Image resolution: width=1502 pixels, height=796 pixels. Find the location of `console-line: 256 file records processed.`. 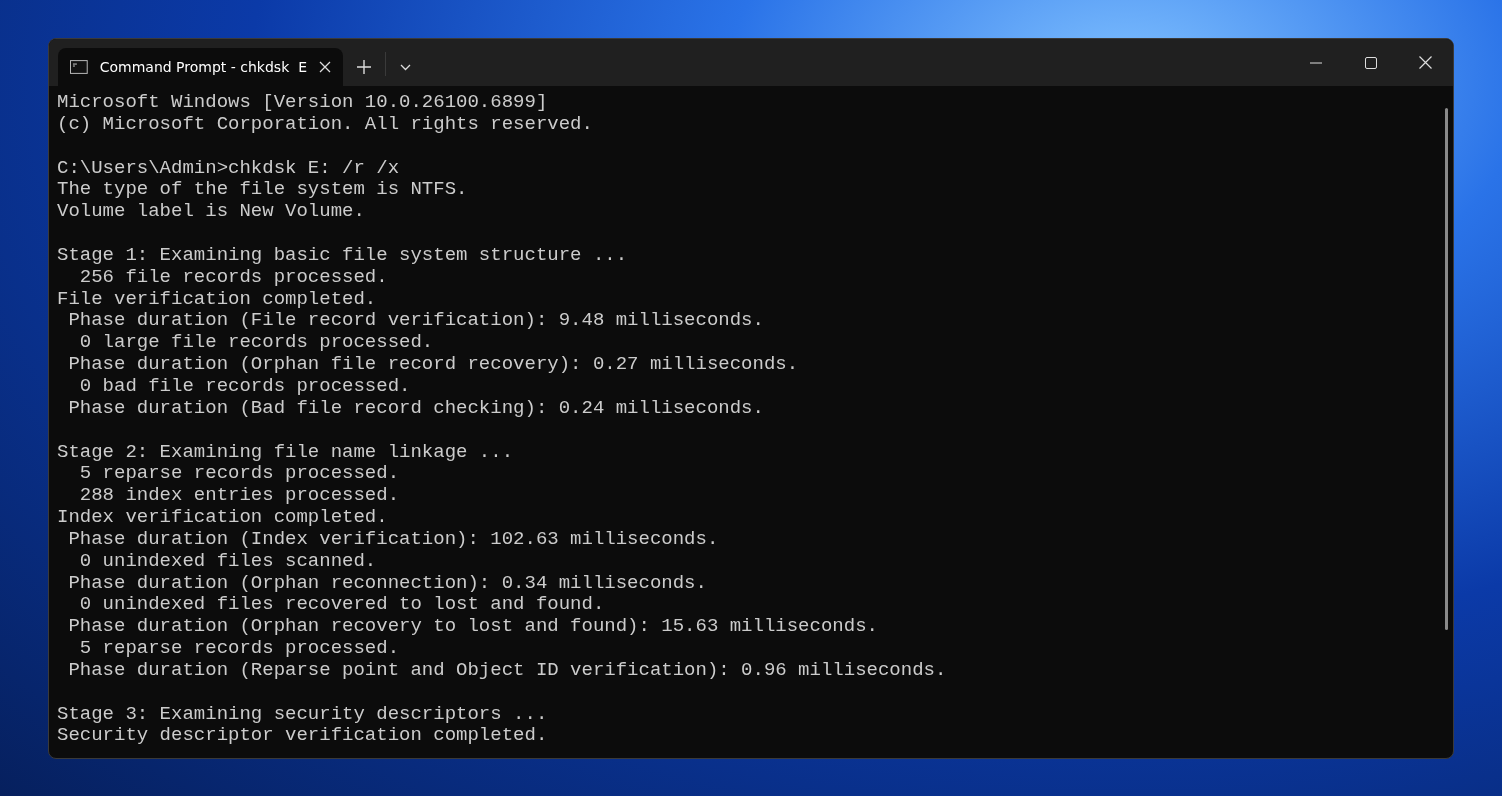

console-line: 256 file records processed. is located at coordinates (233, 277).